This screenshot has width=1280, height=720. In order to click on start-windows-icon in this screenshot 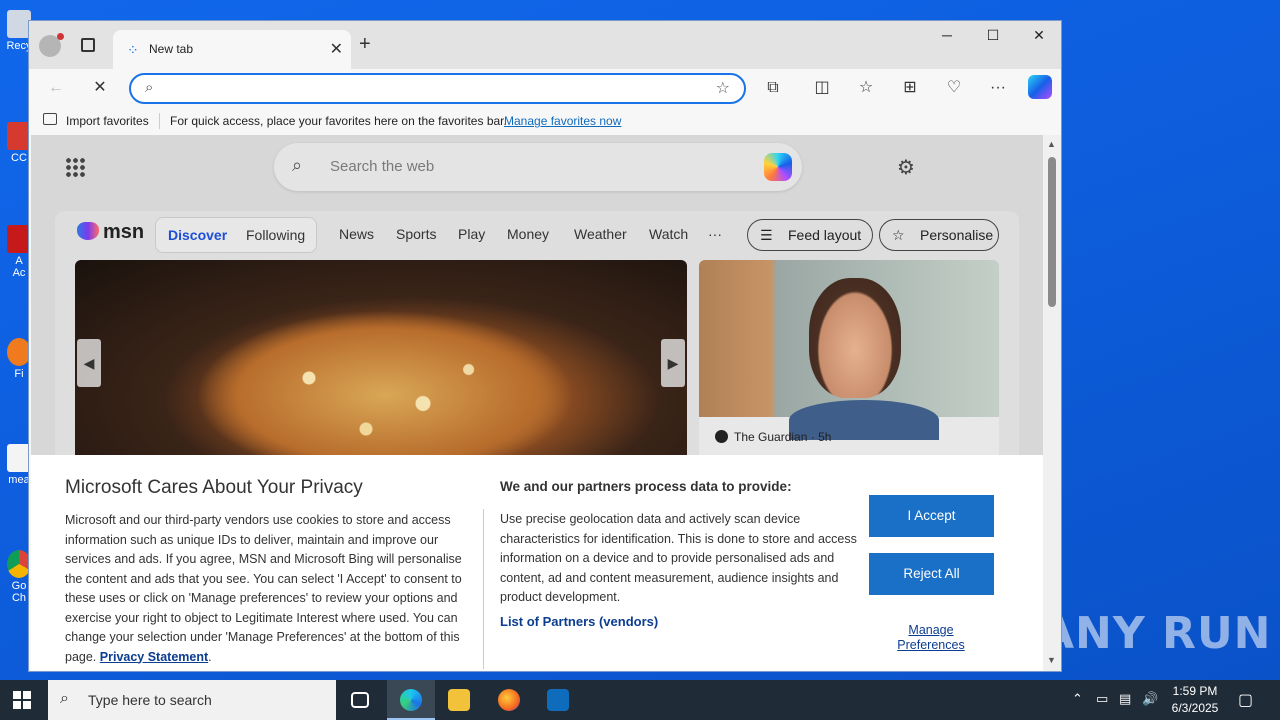, I will do `click(22, 700)`.